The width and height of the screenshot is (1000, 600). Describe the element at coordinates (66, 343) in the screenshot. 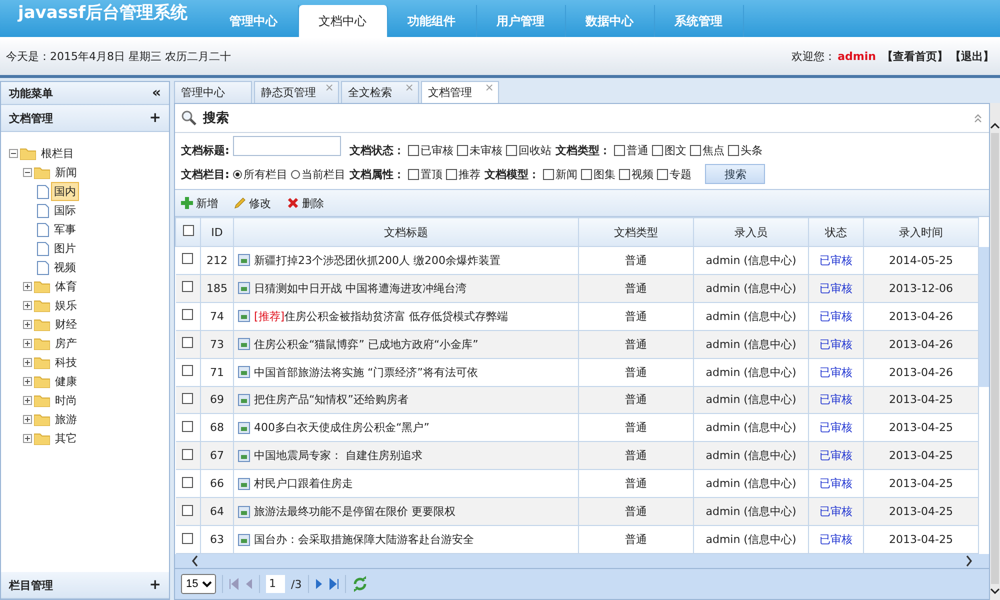

I see `tree-item: 房产` at that location.